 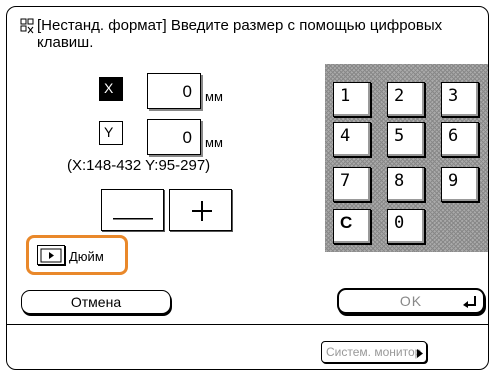 I want to click on inch-label: Дюйм, so click(x=86, y=256).